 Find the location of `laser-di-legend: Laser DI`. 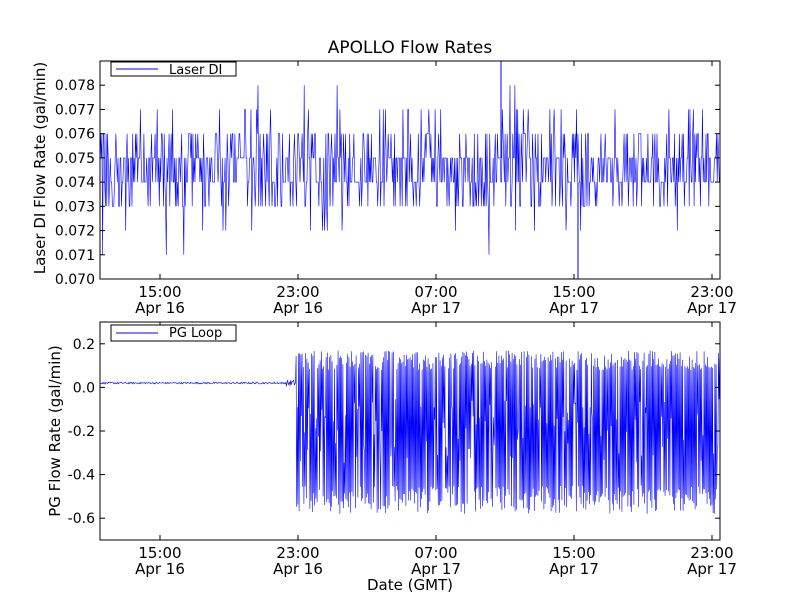

laser-di-legend: Laser DI is located at coordinates (173, 69).